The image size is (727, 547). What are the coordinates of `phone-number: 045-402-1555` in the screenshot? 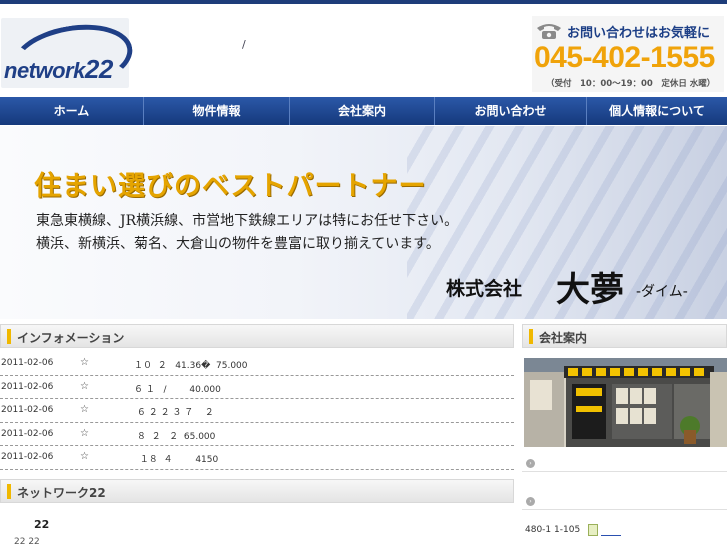 It's located at (624, 58).